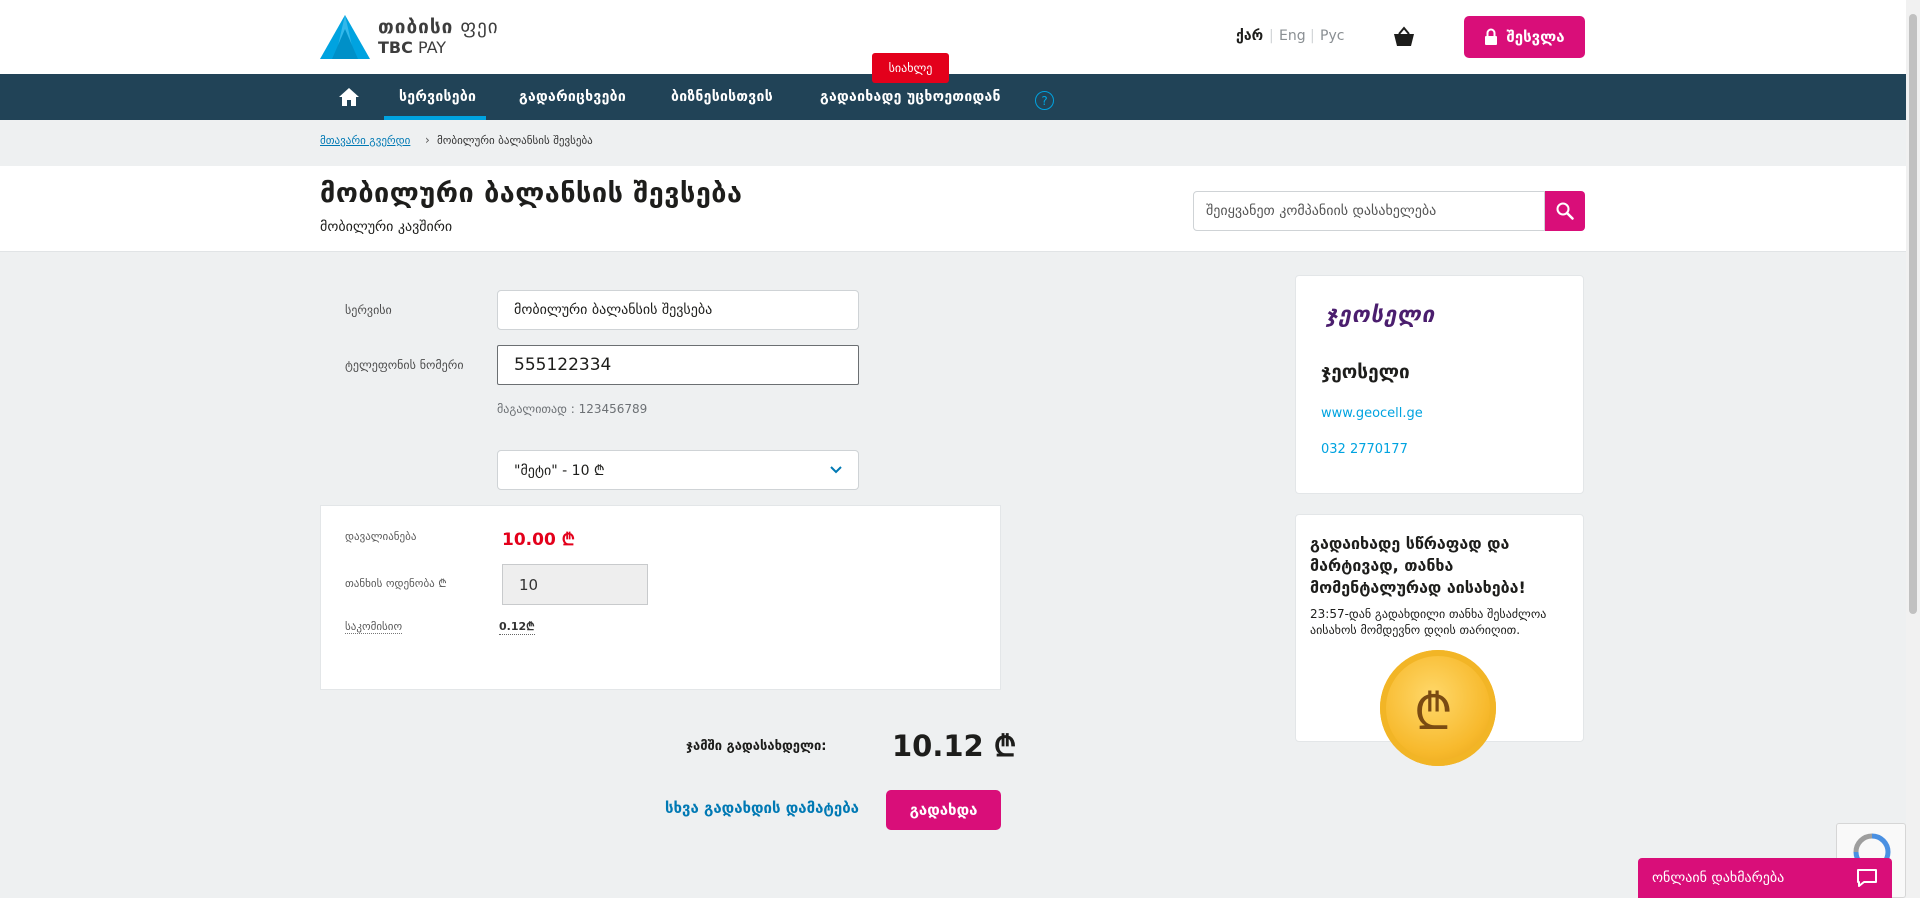 The image size is (1920, 898). Describe the element at coordinates (1332, 36) in the screenshot. I see `lang-russian: Рус` at that location.